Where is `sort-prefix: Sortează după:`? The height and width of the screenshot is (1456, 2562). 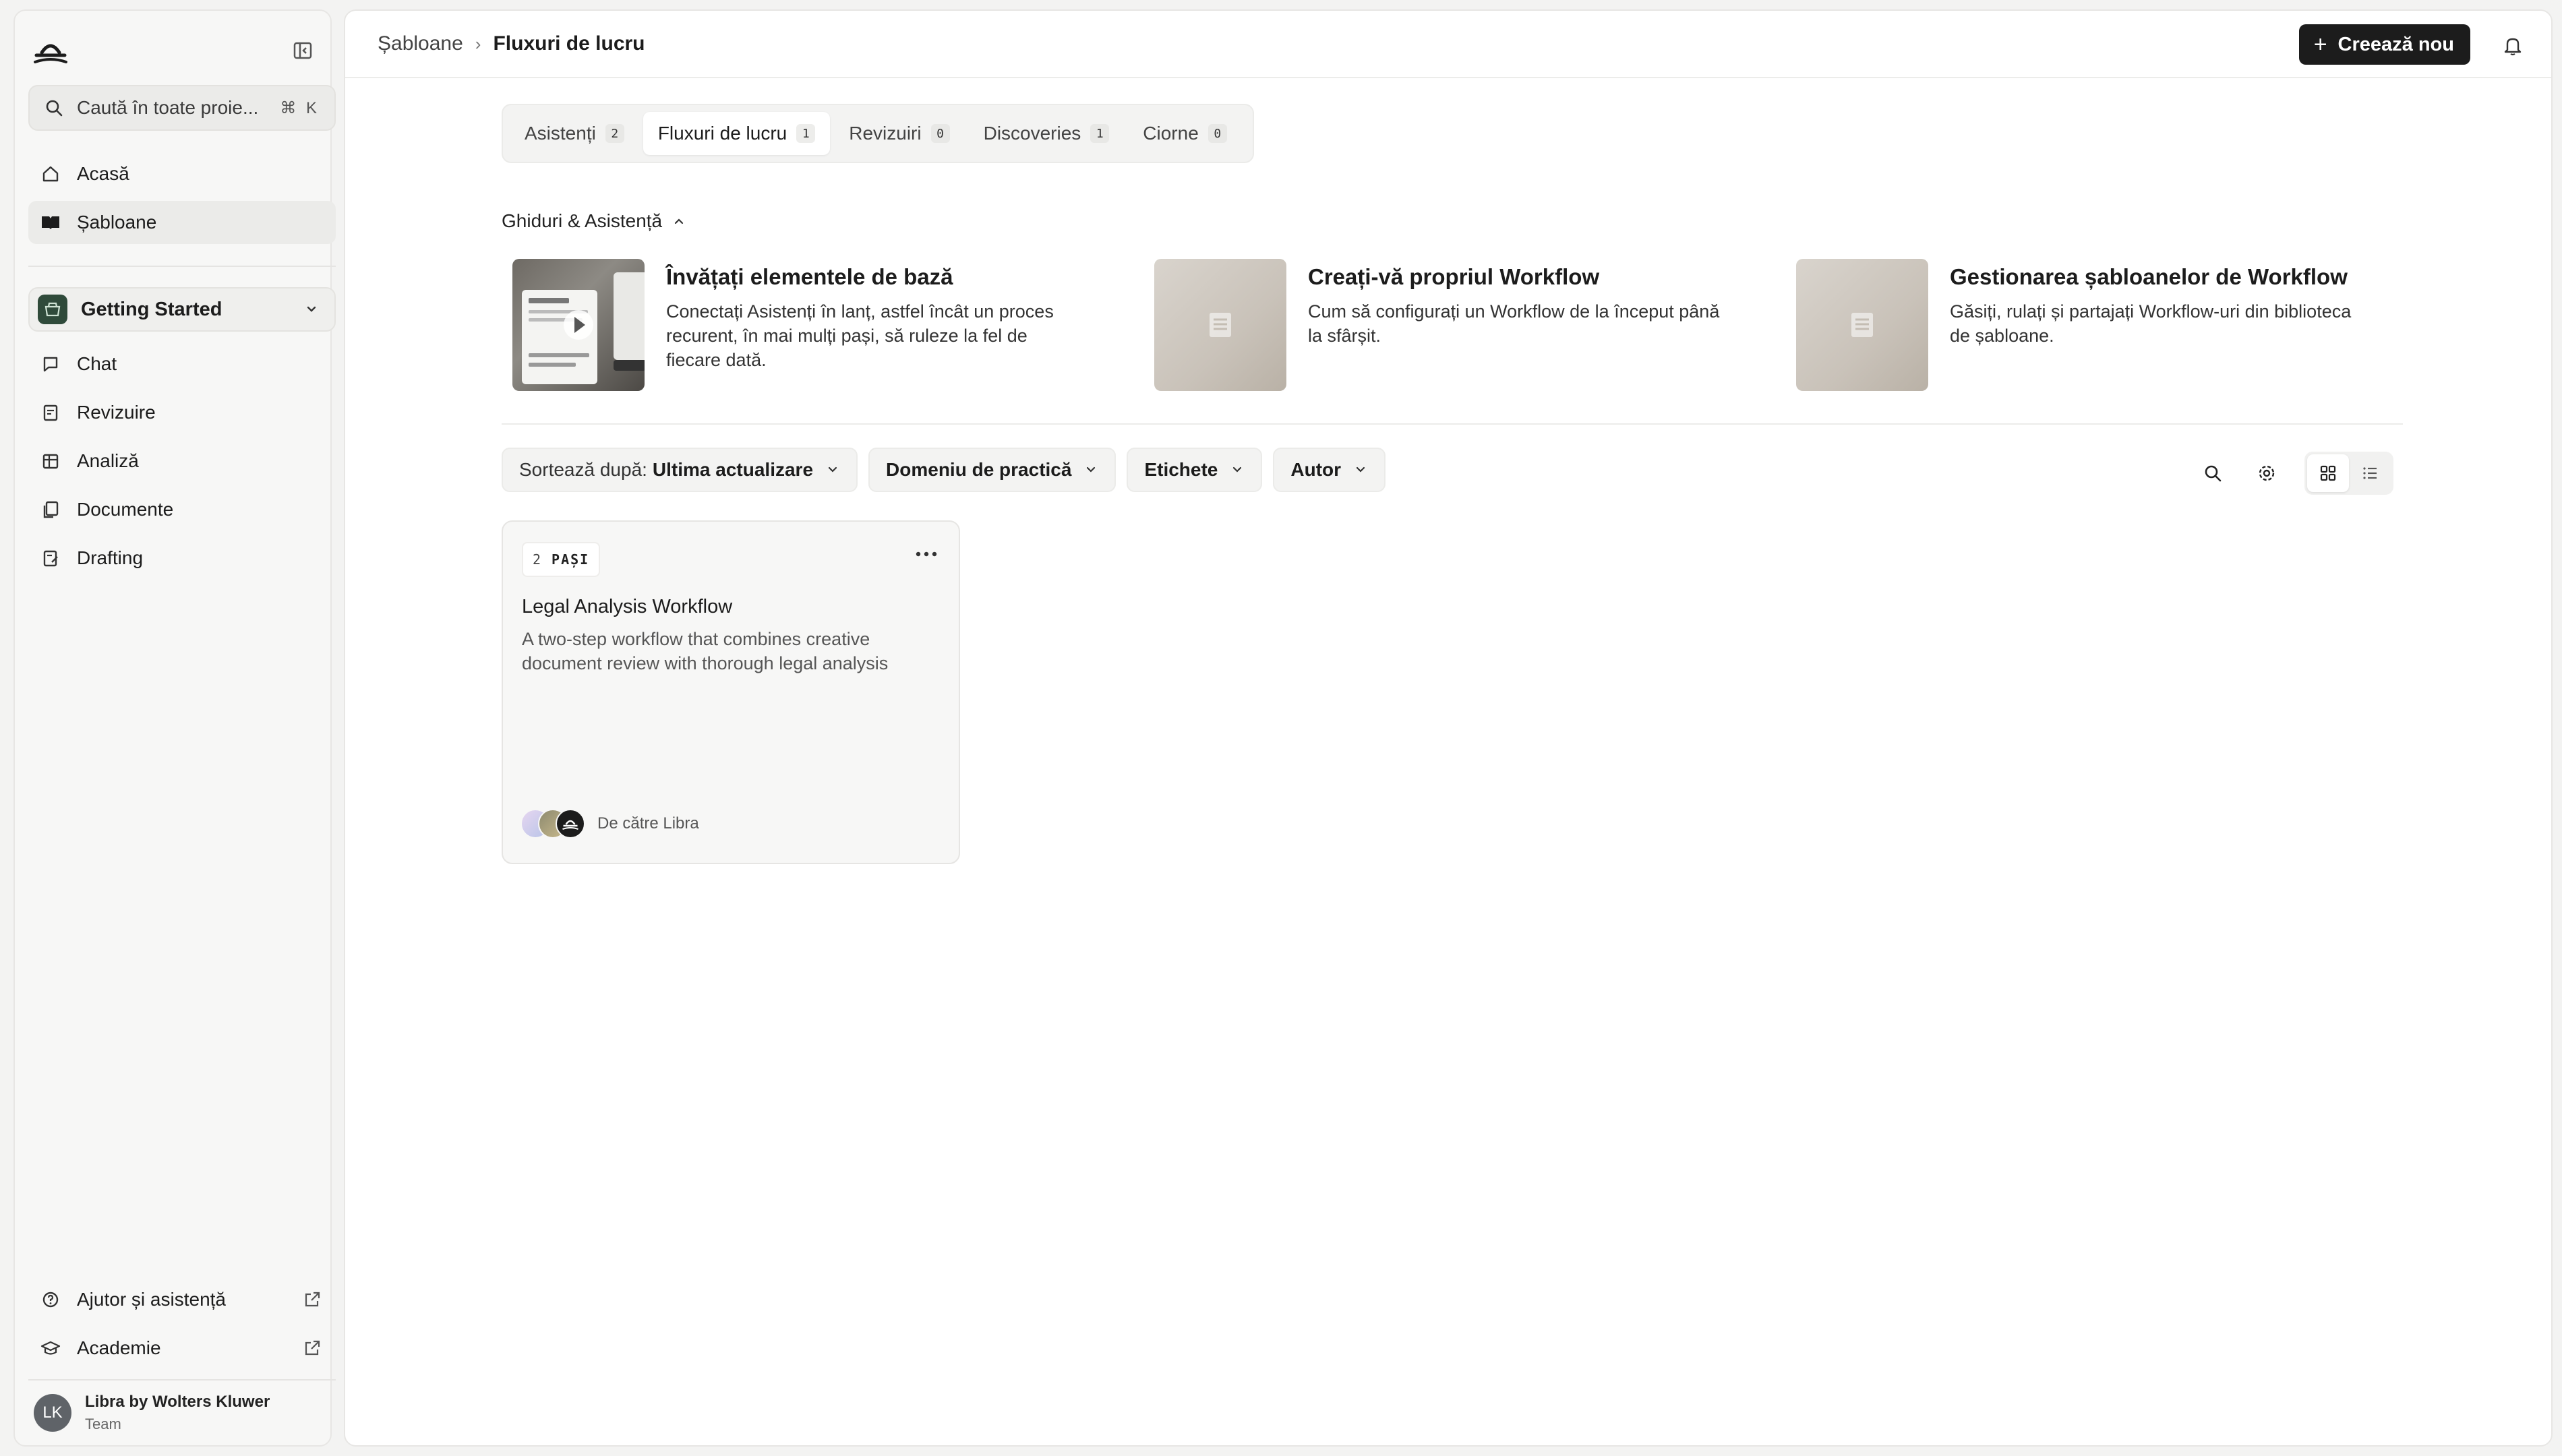 sort-prefix: Sortează după: is located at coordinates (583, 469).